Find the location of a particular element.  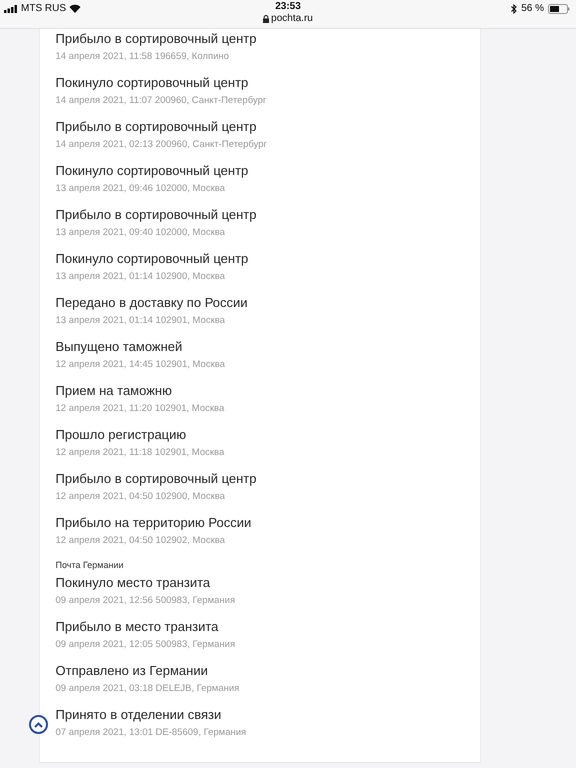

bluetooth-icon is located at coordinates (514, 9).